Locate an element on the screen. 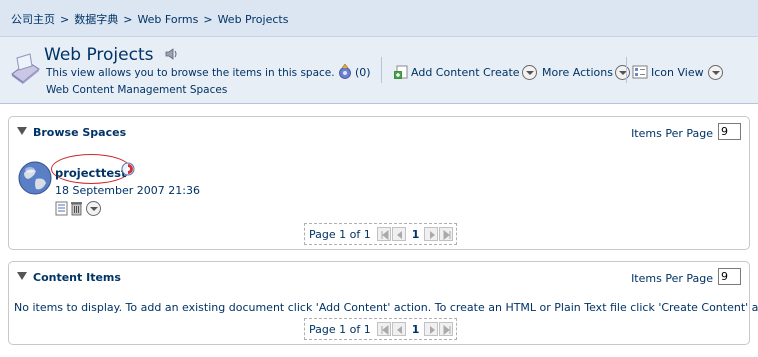 The image size is (758, 357). delete-icon is located at coordinates (76, 208).